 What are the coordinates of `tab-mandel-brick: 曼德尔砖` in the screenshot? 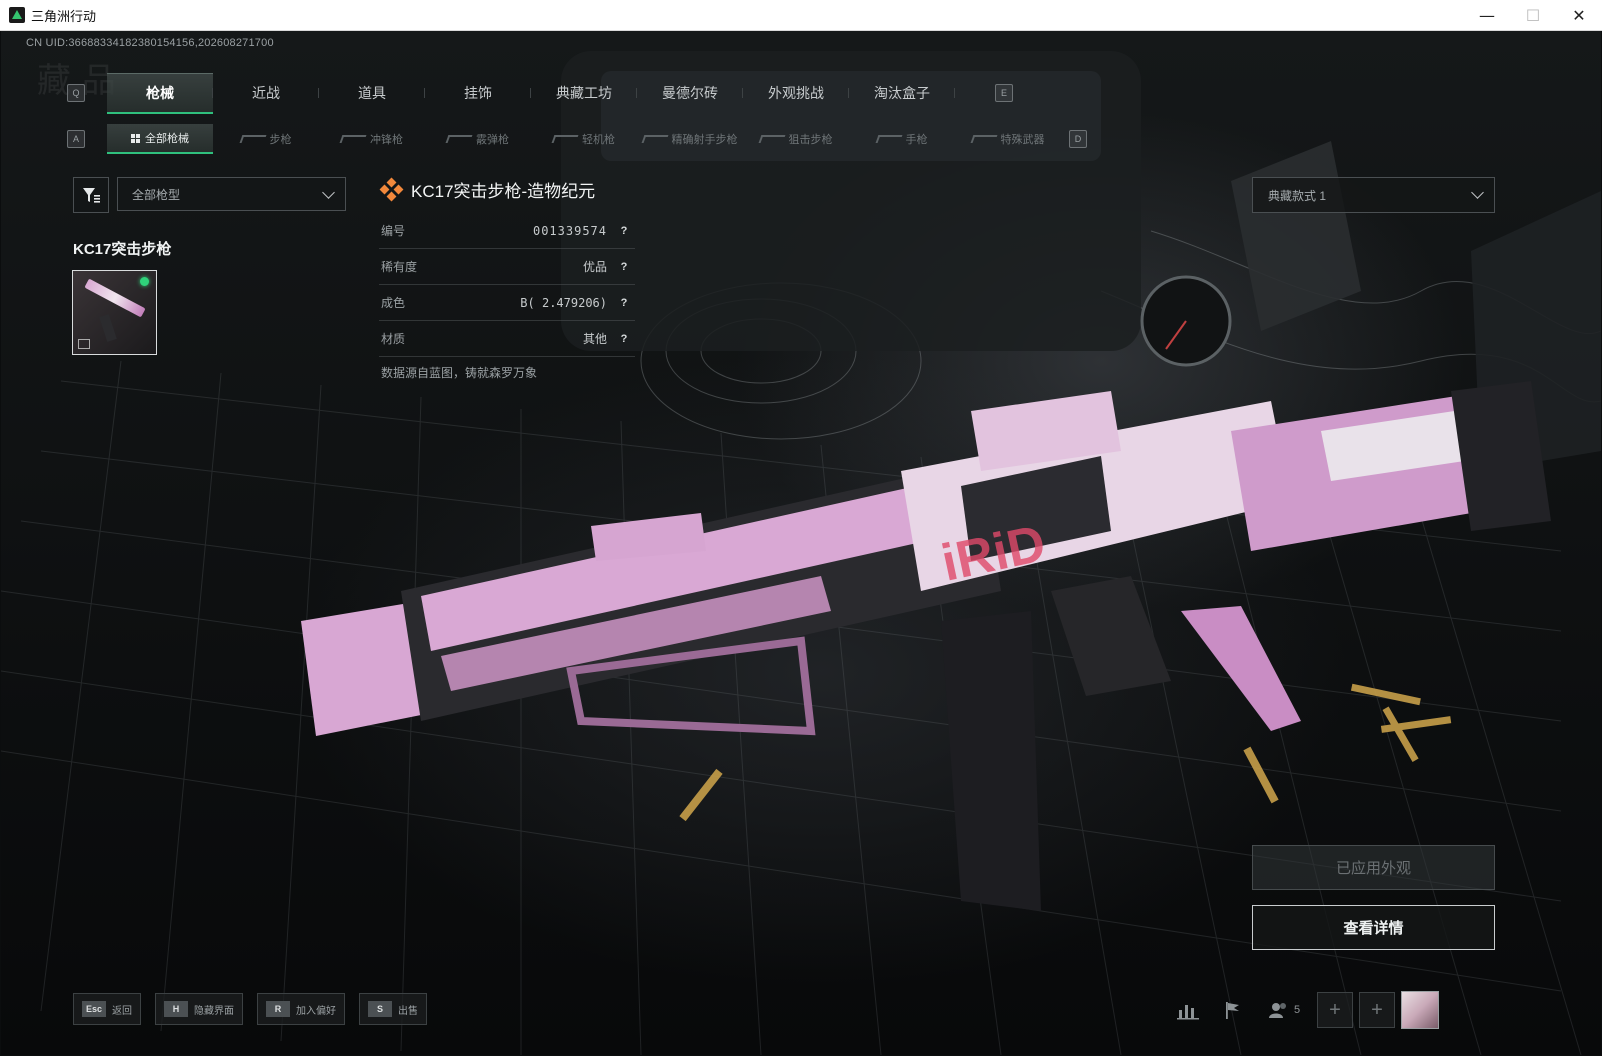 It's located at (690, 93).